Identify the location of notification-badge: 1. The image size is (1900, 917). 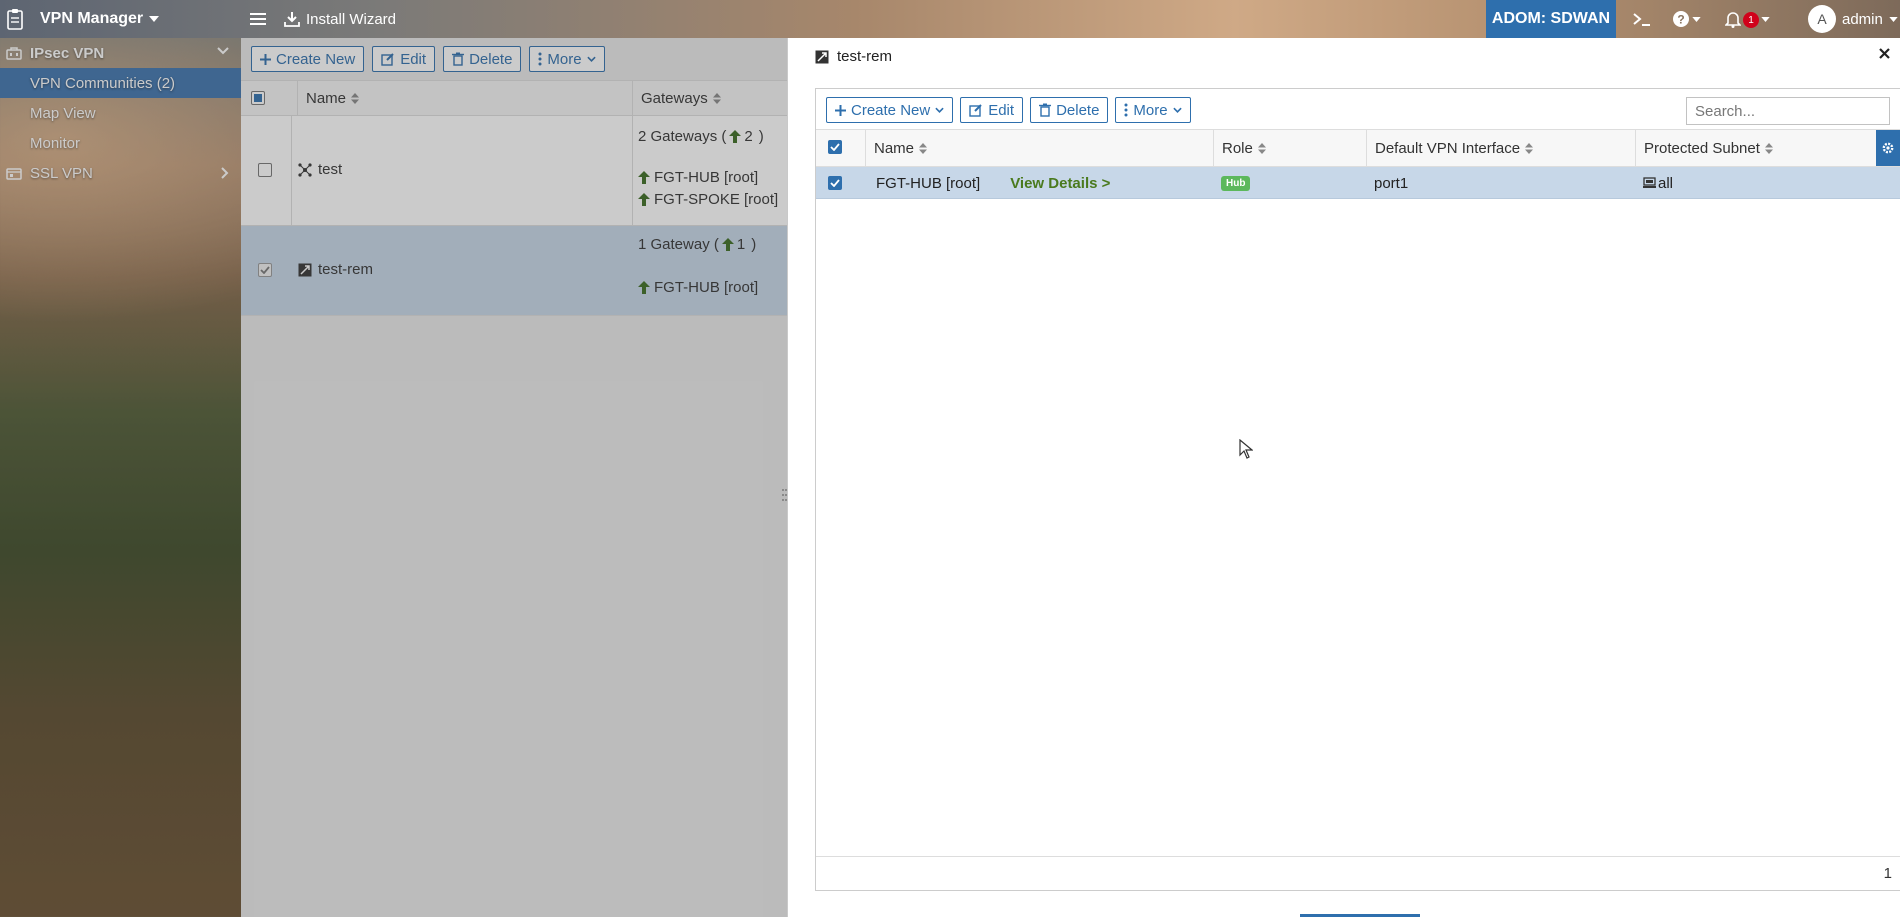
(1751, 20).